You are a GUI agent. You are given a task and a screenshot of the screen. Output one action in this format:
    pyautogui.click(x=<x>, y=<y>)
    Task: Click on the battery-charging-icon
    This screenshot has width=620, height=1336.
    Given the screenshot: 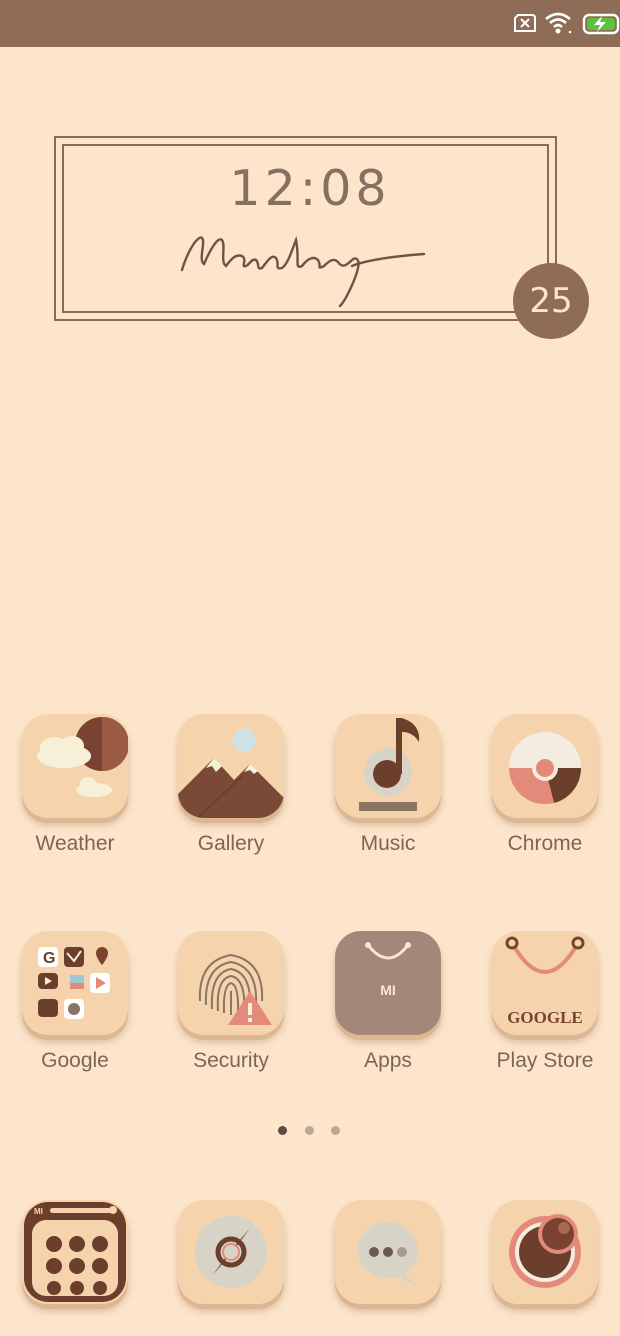 What is the action you would take?
    pyautogui.click(x=601, y=26)
    